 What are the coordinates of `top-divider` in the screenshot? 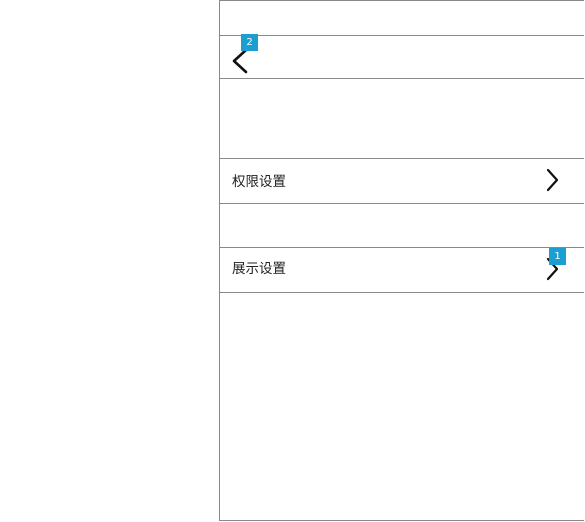 It's located at (402, 0).